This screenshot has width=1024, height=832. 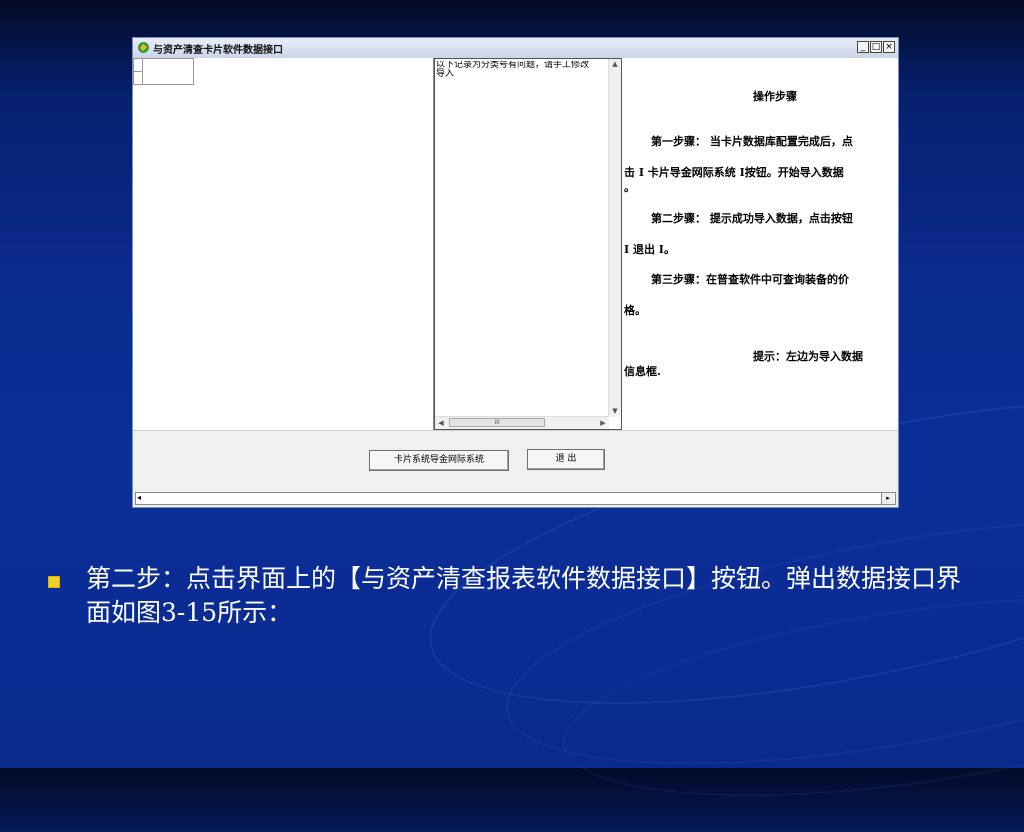 I want to click on step3-text: 第三步骤：在普查软件中可查询装备的价, so click(x=750, y=279).